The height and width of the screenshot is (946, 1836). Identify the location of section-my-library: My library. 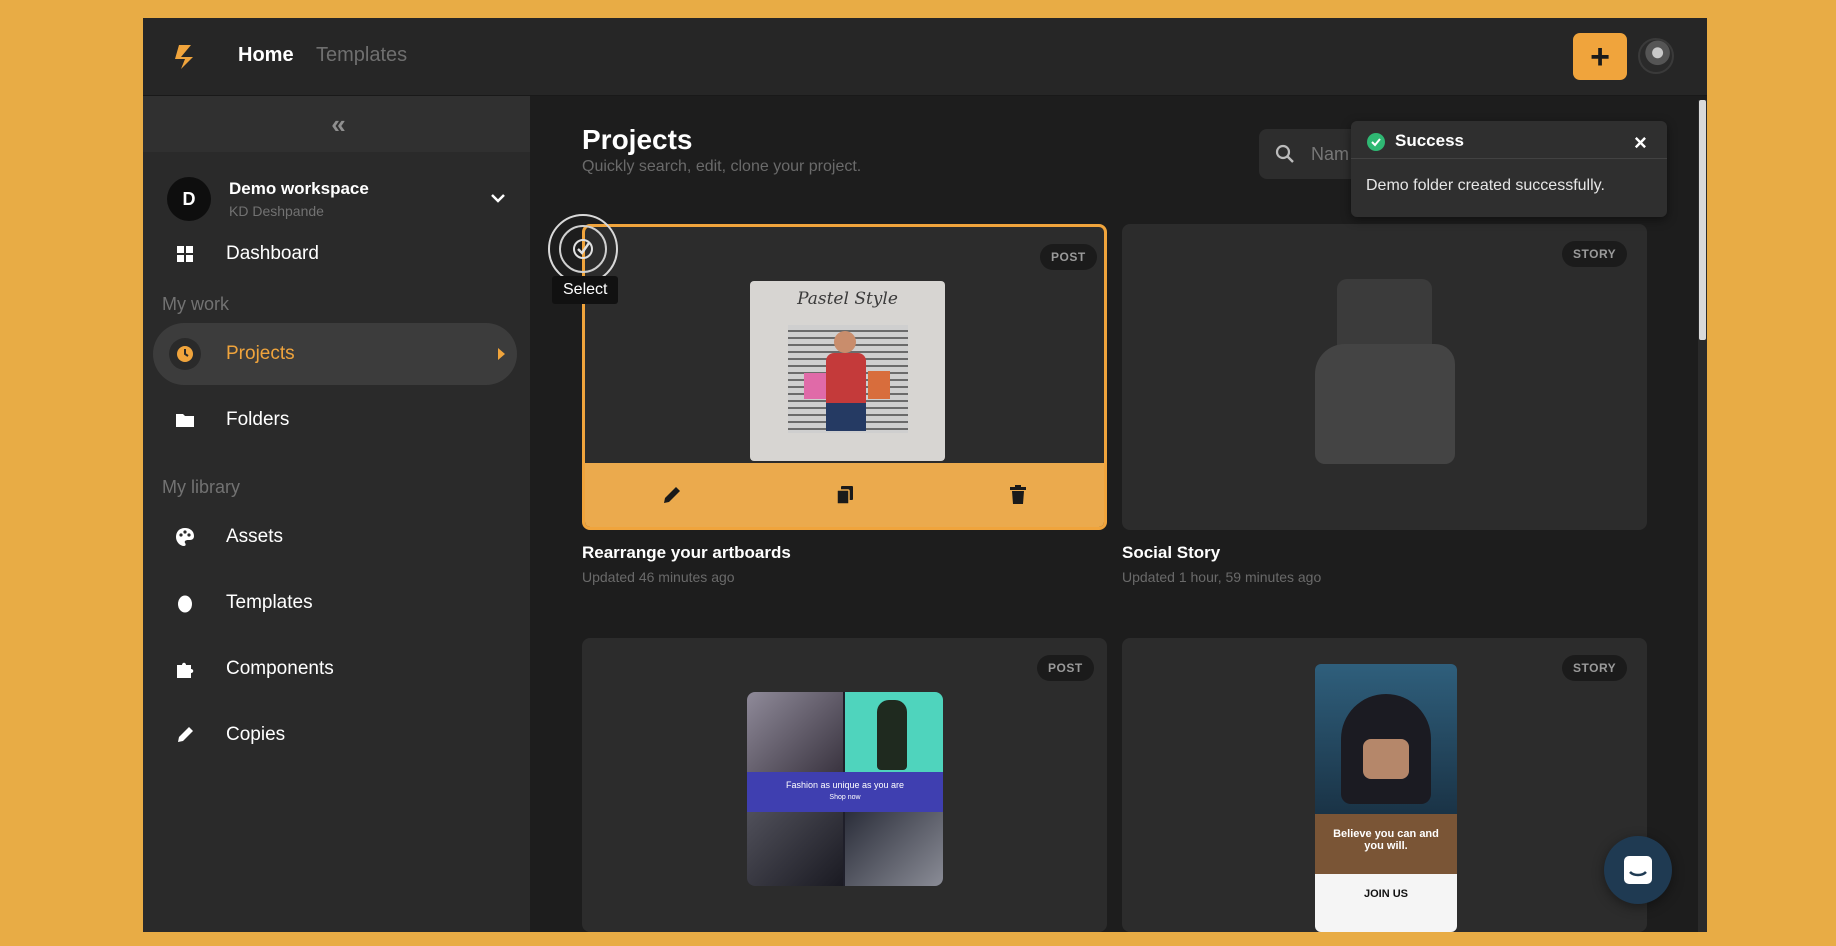
(201, 487).